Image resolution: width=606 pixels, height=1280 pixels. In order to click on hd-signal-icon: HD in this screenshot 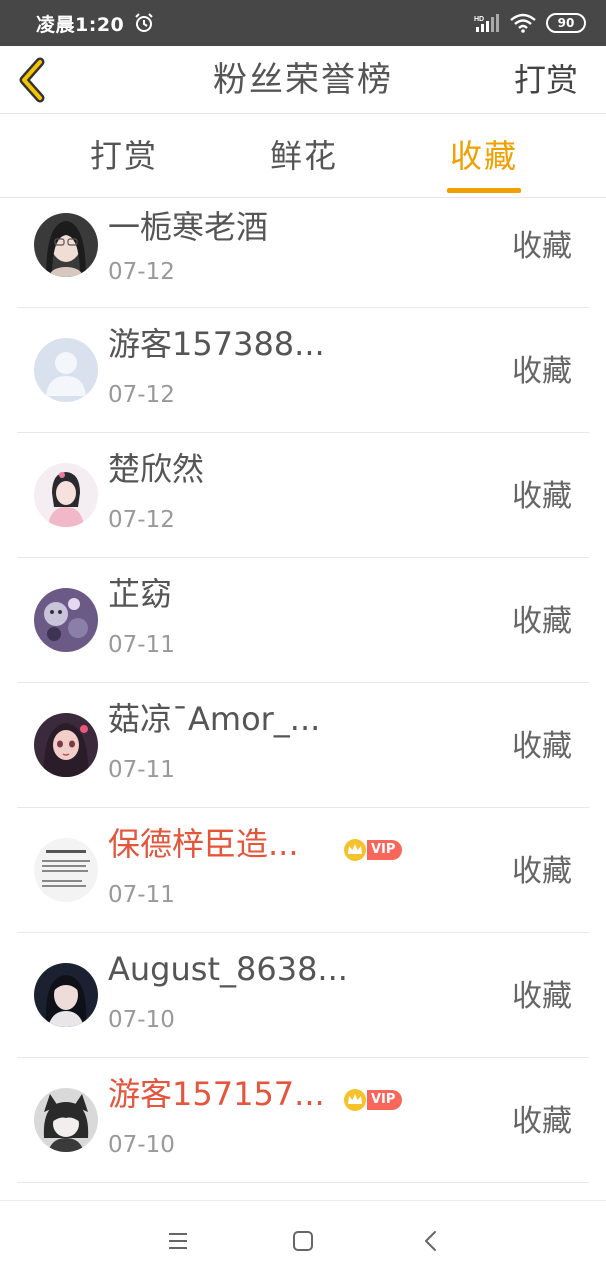, I will do `click(486, 23)`.